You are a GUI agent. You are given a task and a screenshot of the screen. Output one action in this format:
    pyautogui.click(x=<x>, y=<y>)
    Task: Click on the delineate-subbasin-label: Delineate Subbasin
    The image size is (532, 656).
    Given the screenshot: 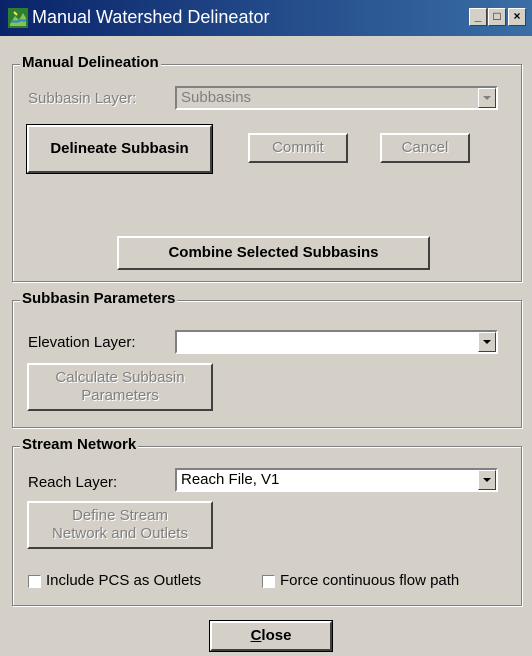 What is the action you would take?
    pyautogui.click(x=119, y=148)
    